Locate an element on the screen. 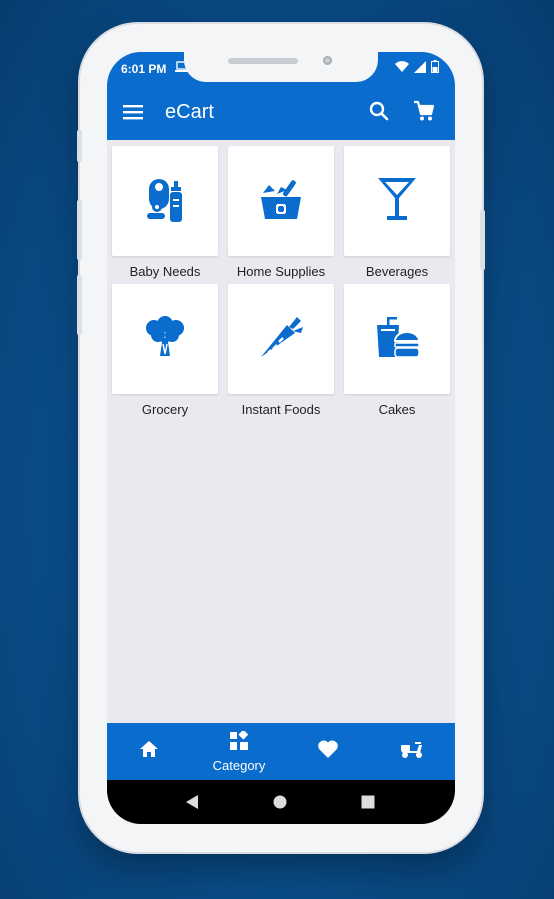  category-card-grocery: Grocery is located at coordinates (165, 351).